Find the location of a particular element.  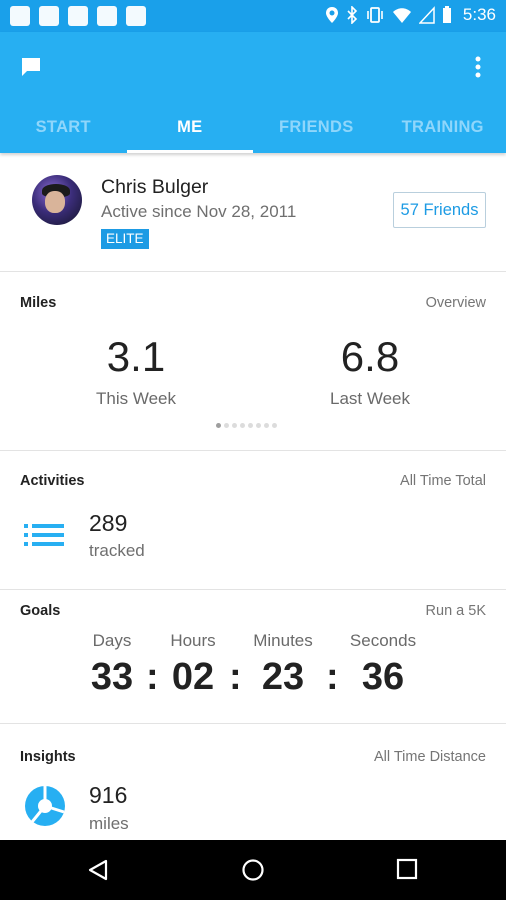

status-bar: 5:36 is located at coordinates (253, 16).